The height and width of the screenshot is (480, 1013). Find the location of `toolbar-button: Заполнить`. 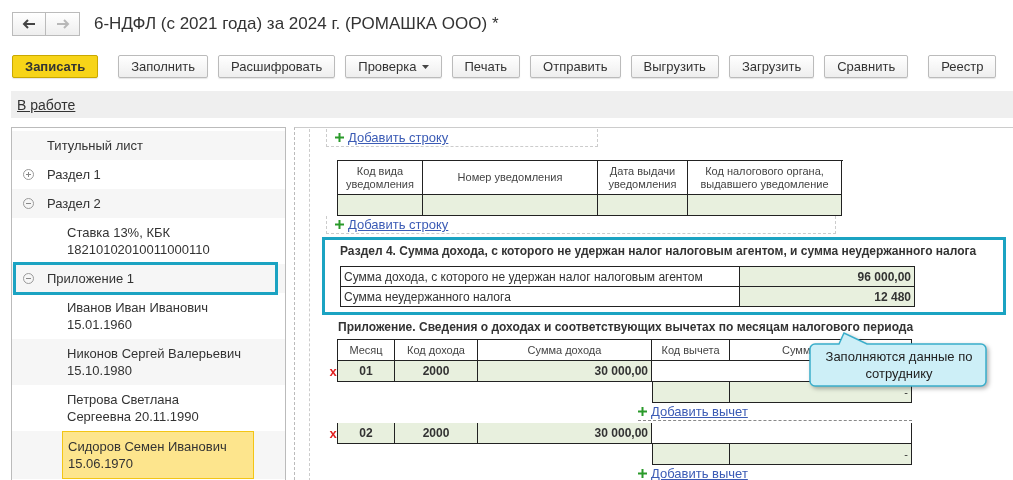

toolbar-button: Заполнить is located at coordinates (163, 66).